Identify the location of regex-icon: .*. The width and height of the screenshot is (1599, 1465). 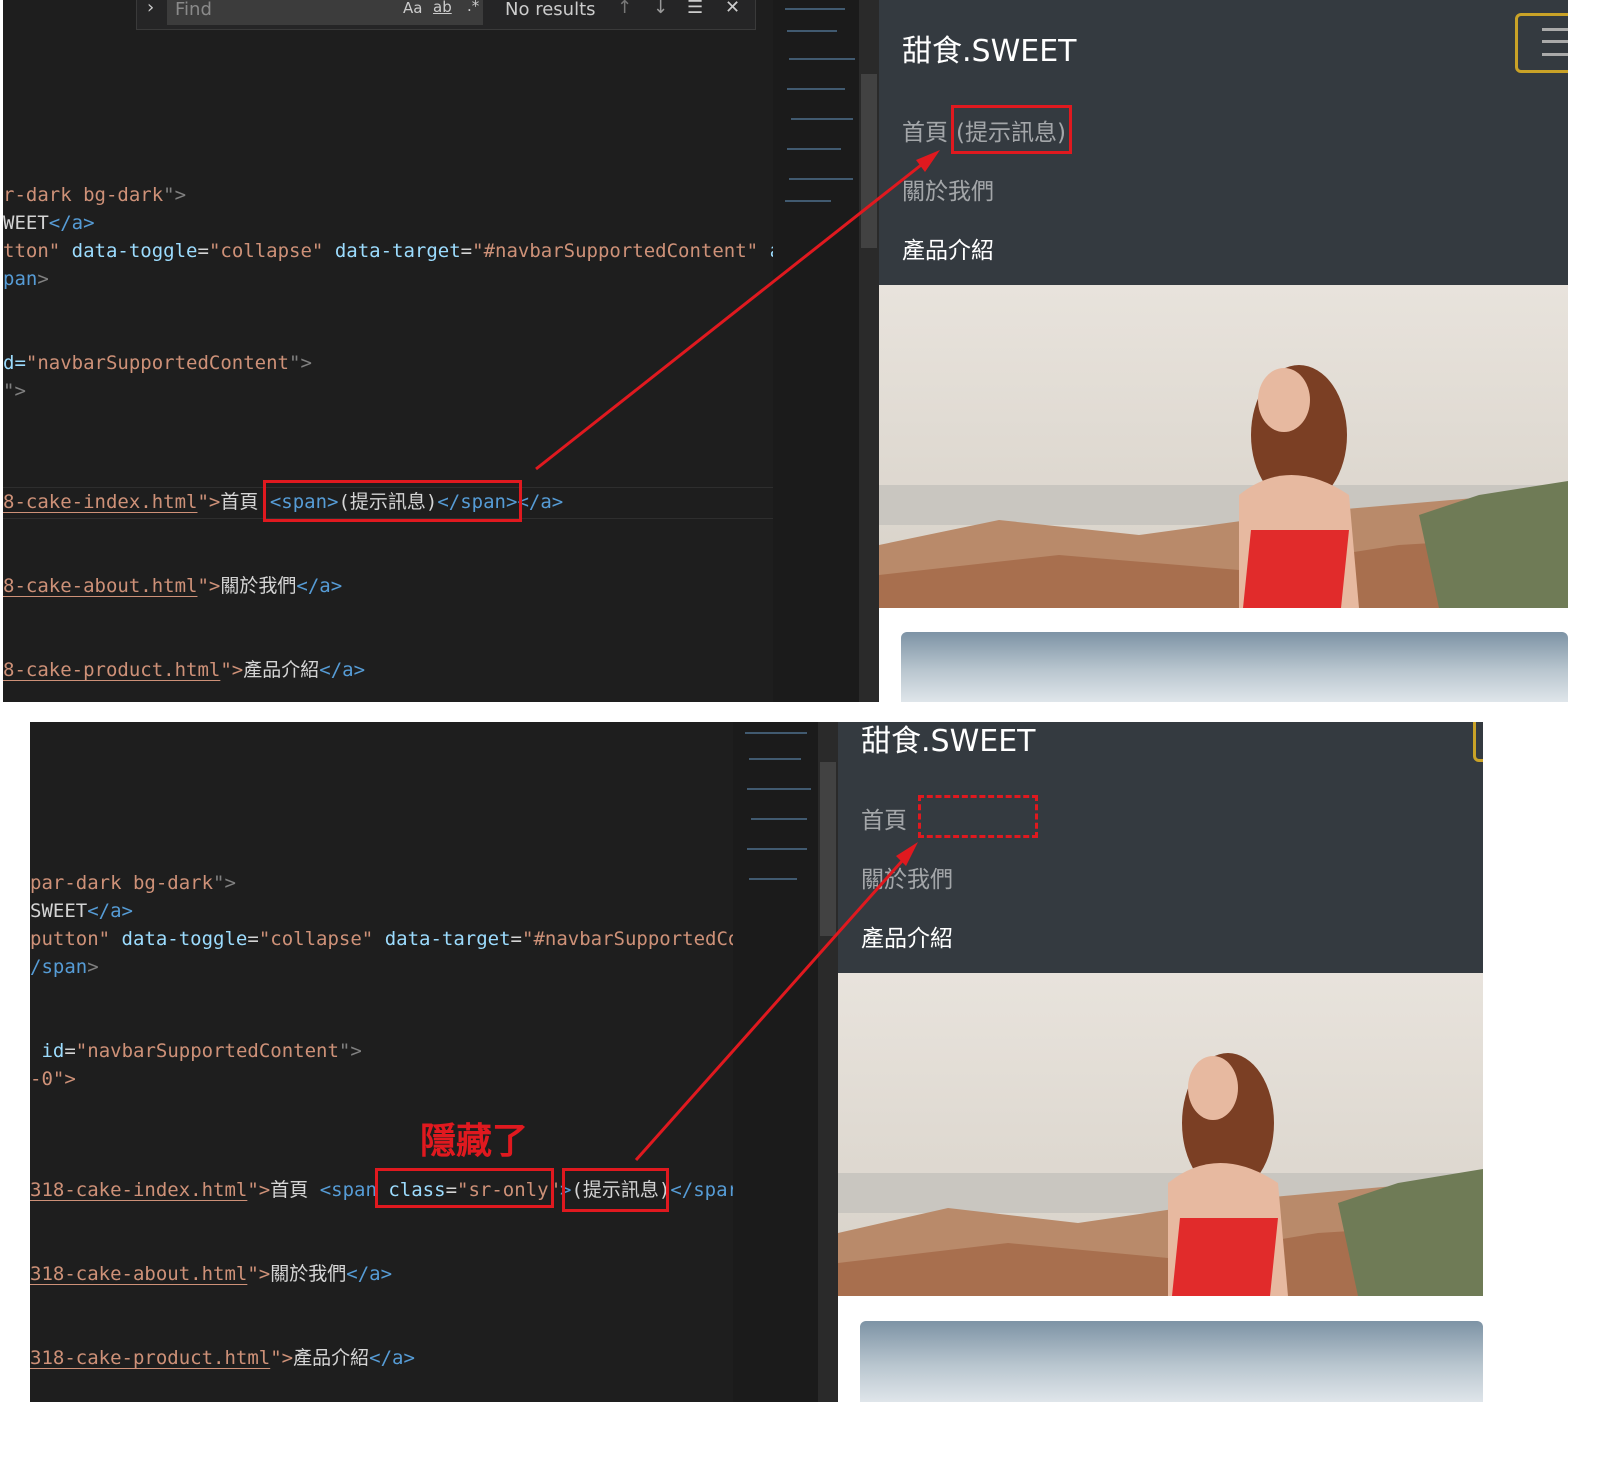
(473, 7).